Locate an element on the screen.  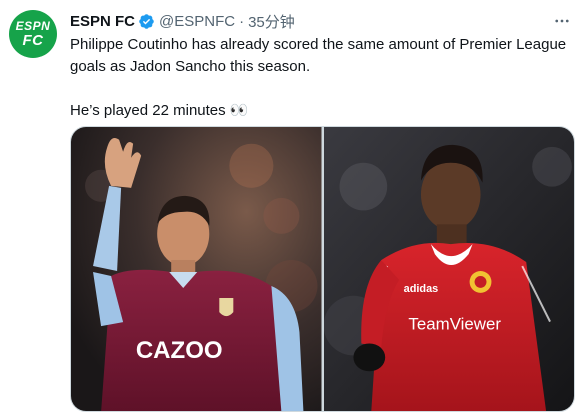
avatar: ESPN FC is located at coordinates (33, 34).